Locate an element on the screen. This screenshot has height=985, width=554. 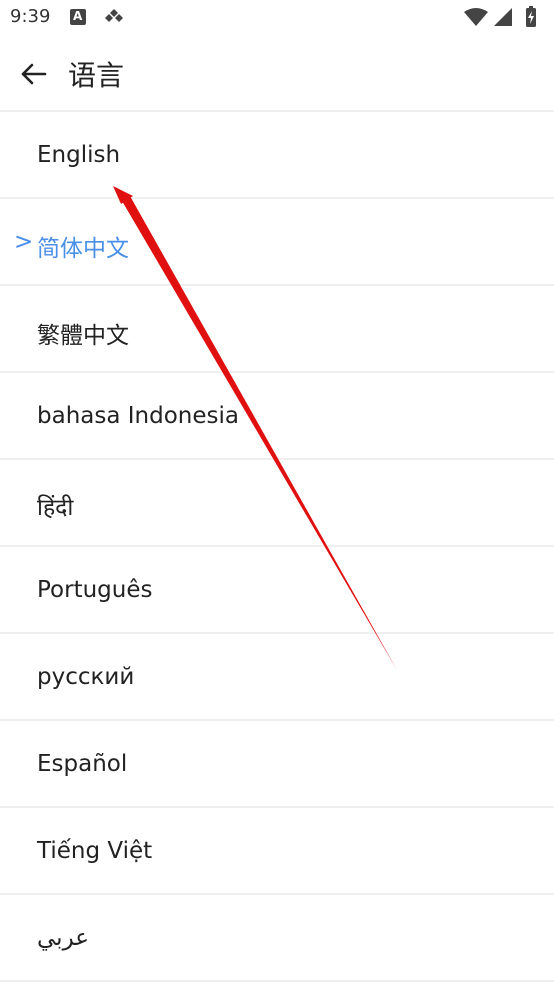
signal-icon is located at coordinates (503, 17).